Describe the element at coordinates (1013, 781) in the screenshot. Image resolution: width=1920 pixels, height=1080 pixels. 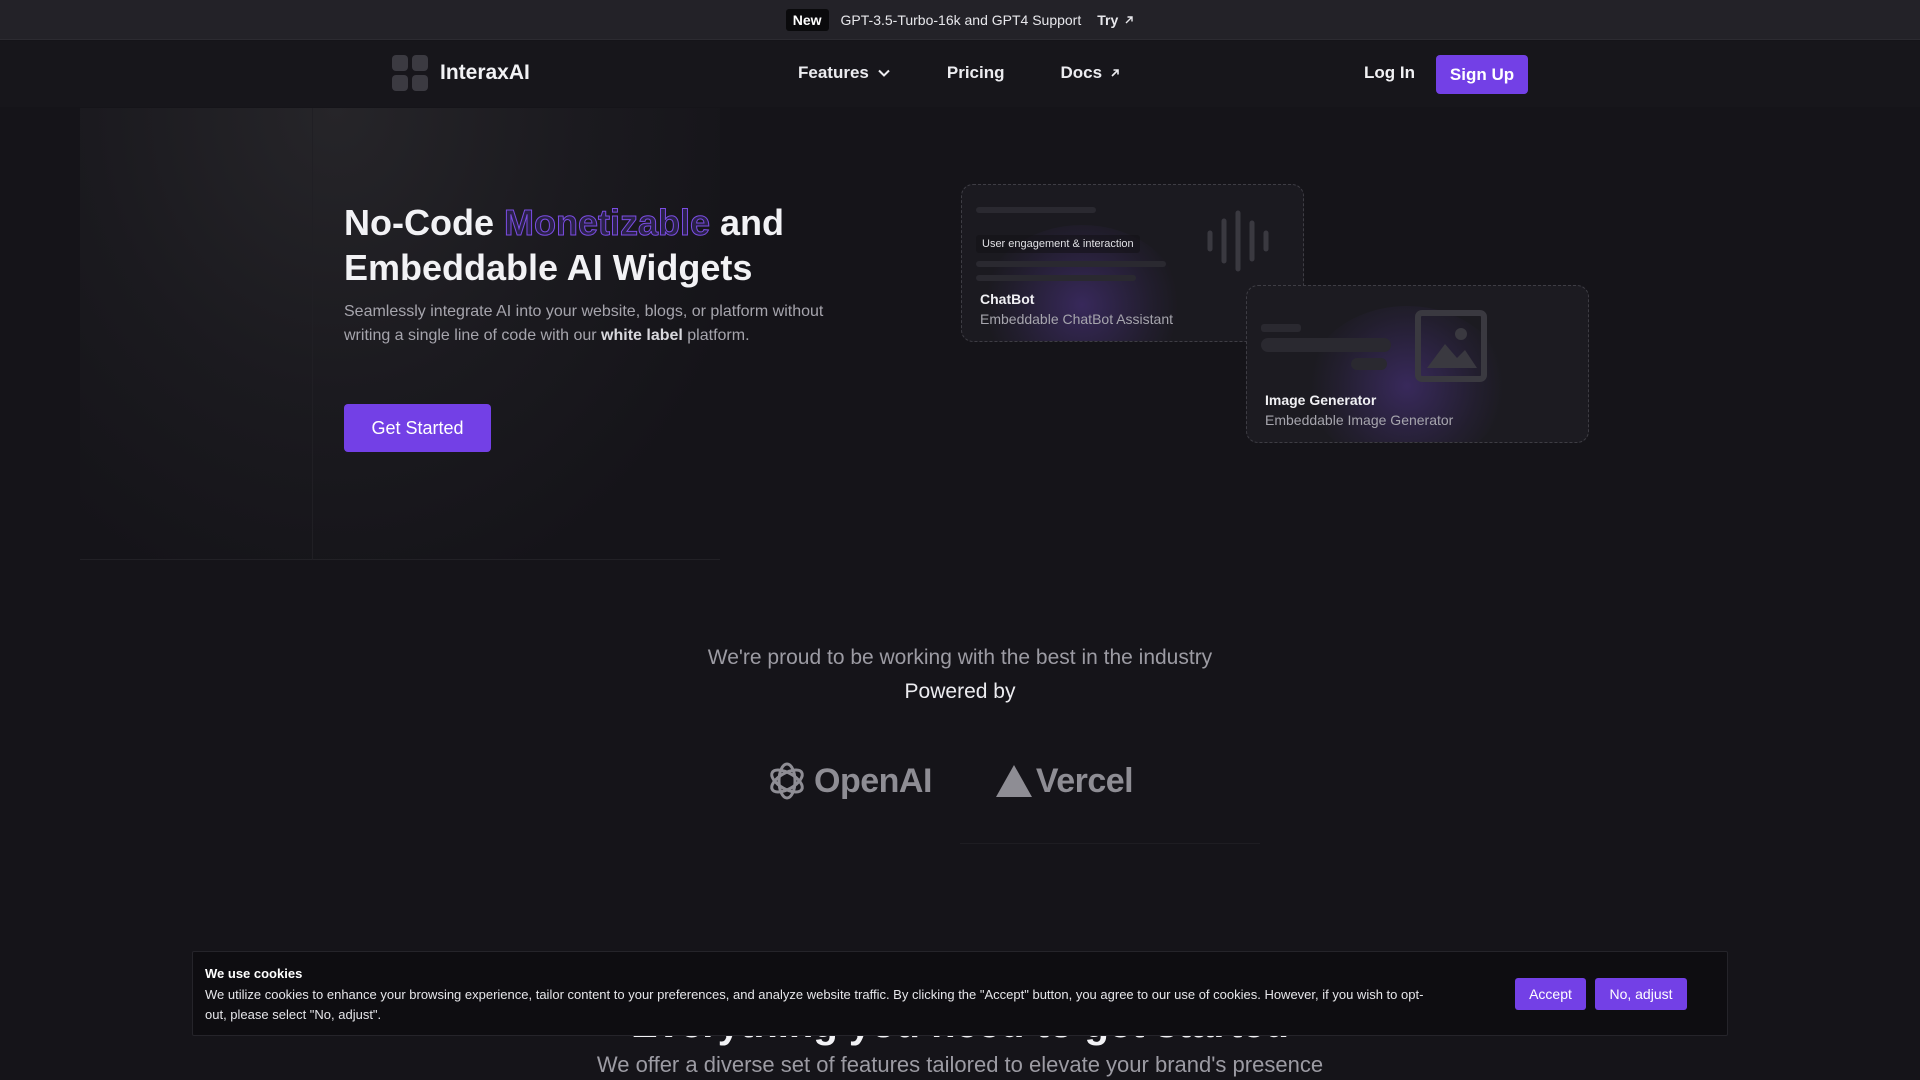
I see `vercel-triangle-icon` at that location.